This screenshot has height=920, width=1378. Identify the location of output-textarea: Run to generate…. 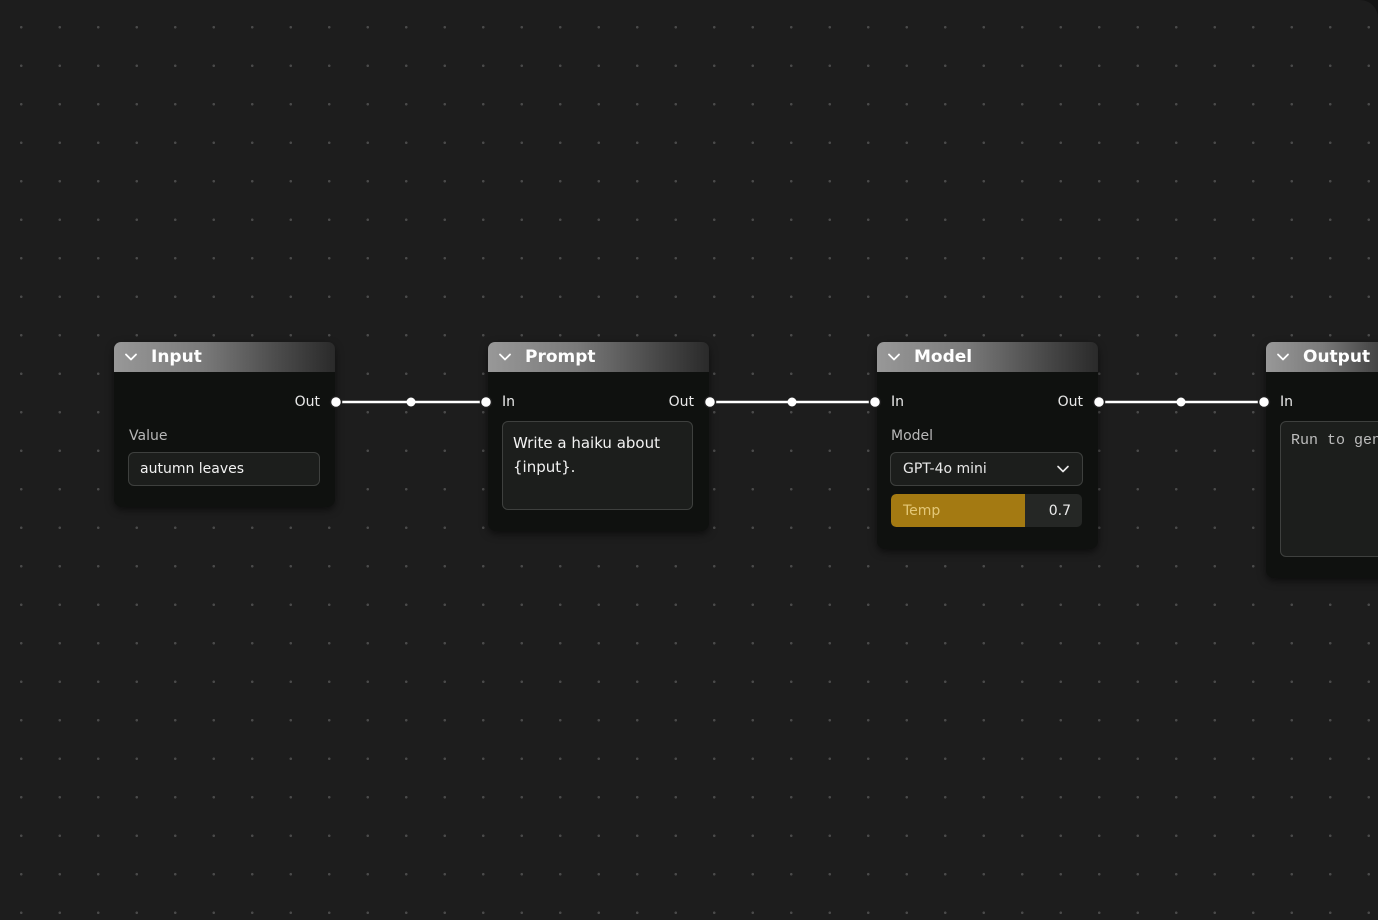
(1329, 489).